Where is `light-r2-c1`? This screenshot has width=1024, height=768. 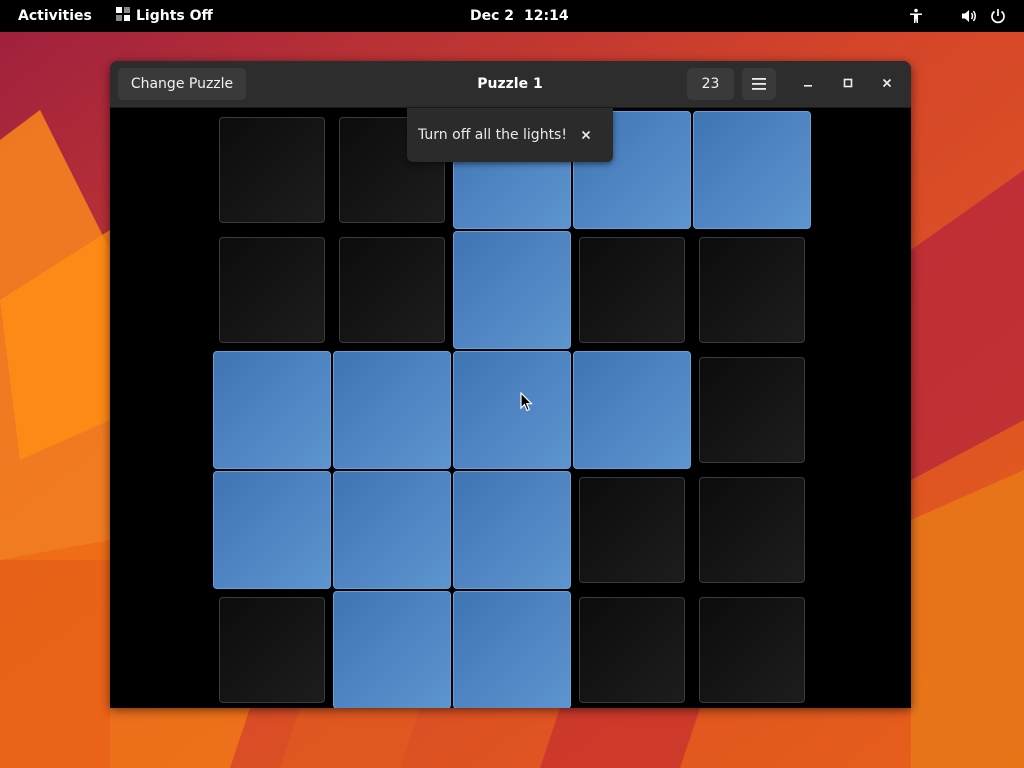
light-r2-c1 is located at coordinates (272, 290).